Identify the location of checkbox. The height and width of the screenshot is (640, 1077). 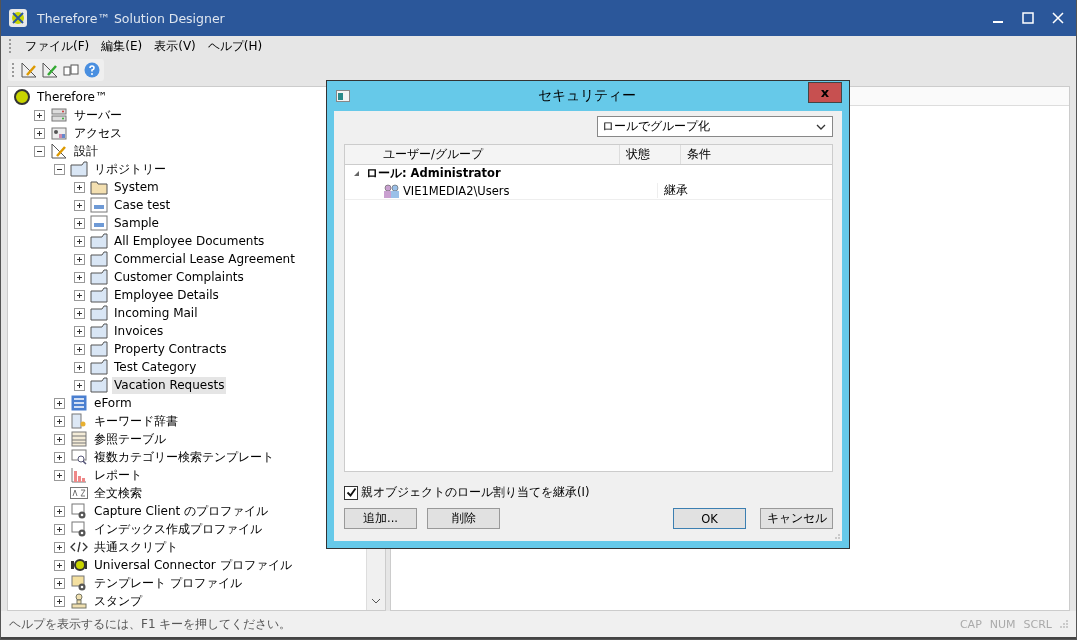
(351, 492).